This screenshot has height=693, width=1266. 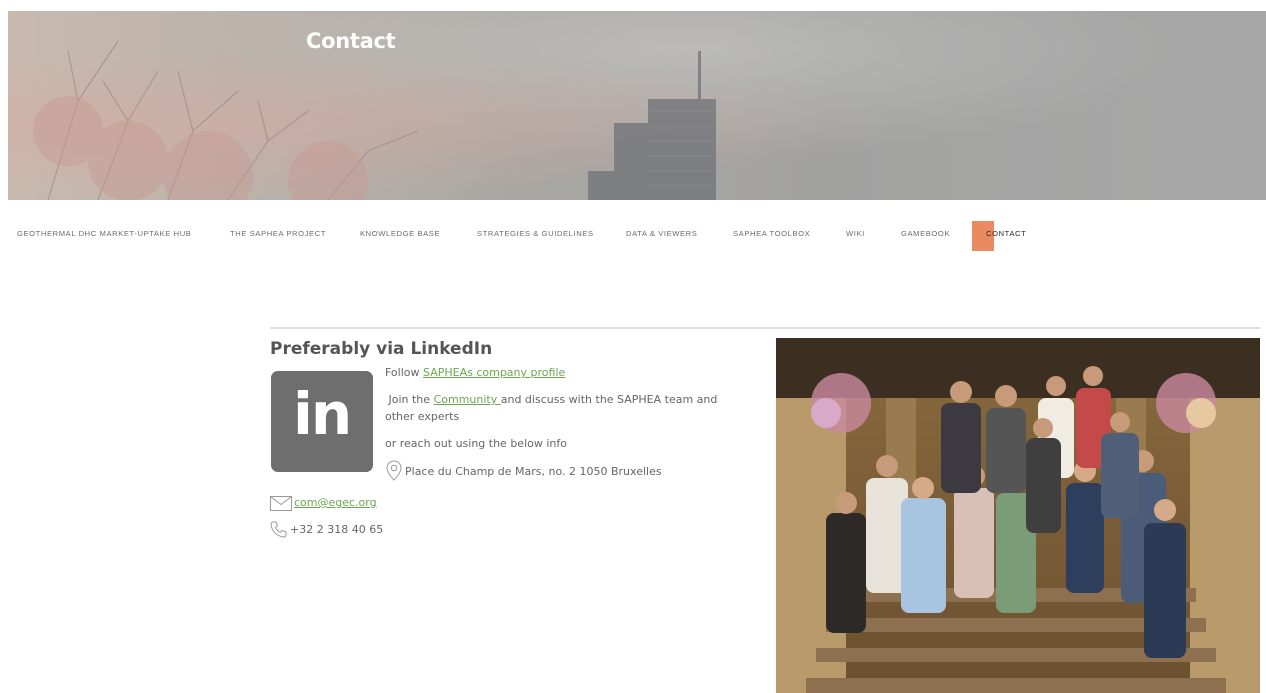 What do you see at coordinates (281, 503) in the screenshot?
I see `mail-icon` at bounding box center [281, 503].